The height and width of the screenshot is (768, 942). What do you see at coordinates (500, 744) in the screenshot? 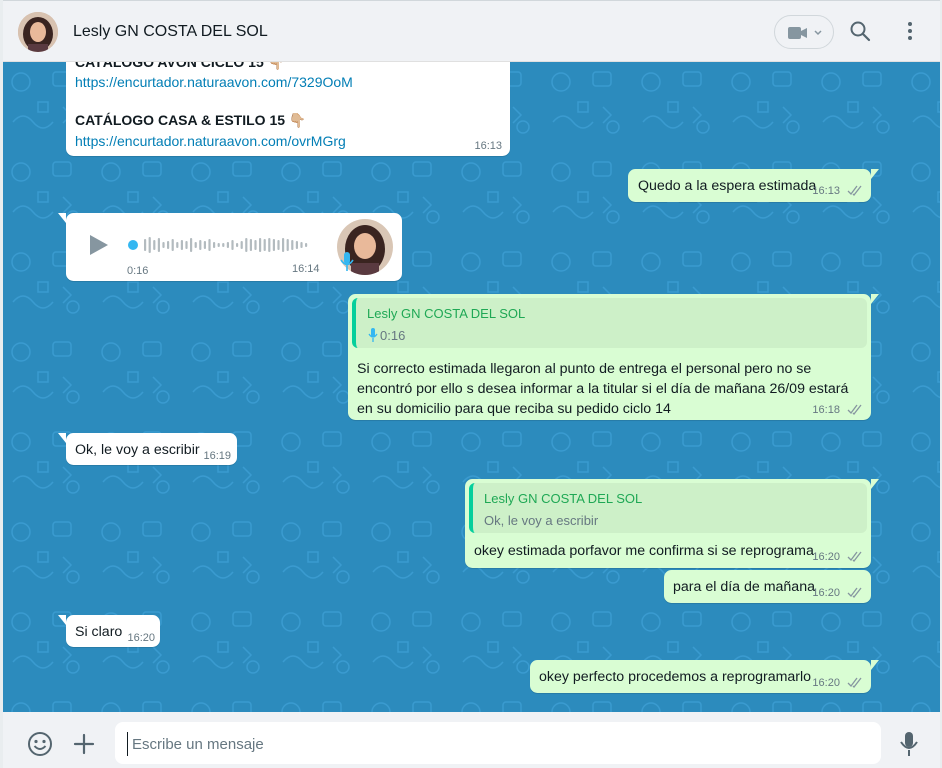
I see `message-input` at bounding box center [500, 744].